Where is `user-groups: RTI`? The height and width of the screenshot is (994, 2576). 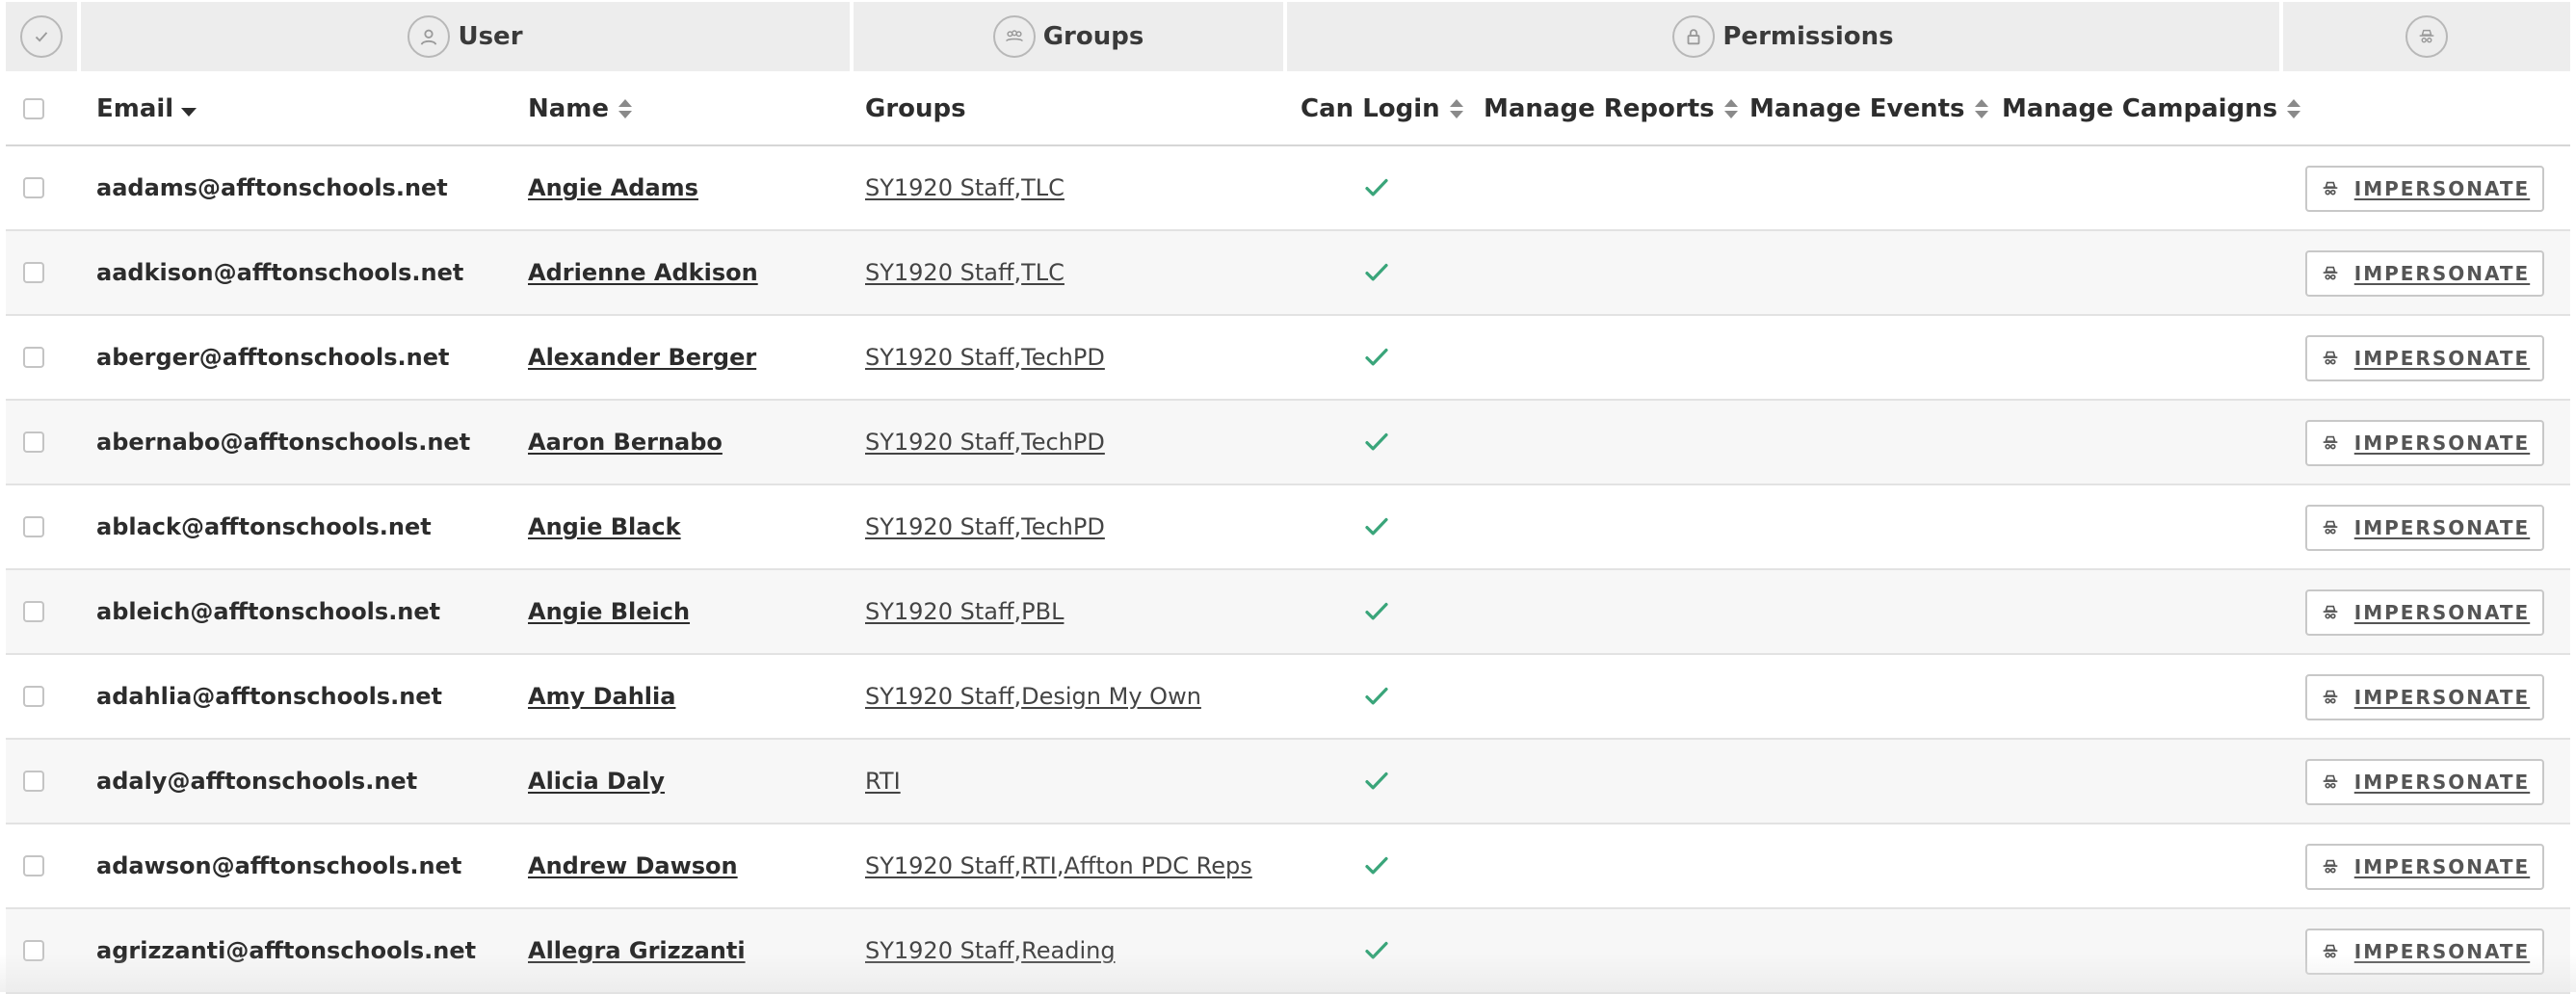 user-groups: RTI is located at coordinates (883, 781).